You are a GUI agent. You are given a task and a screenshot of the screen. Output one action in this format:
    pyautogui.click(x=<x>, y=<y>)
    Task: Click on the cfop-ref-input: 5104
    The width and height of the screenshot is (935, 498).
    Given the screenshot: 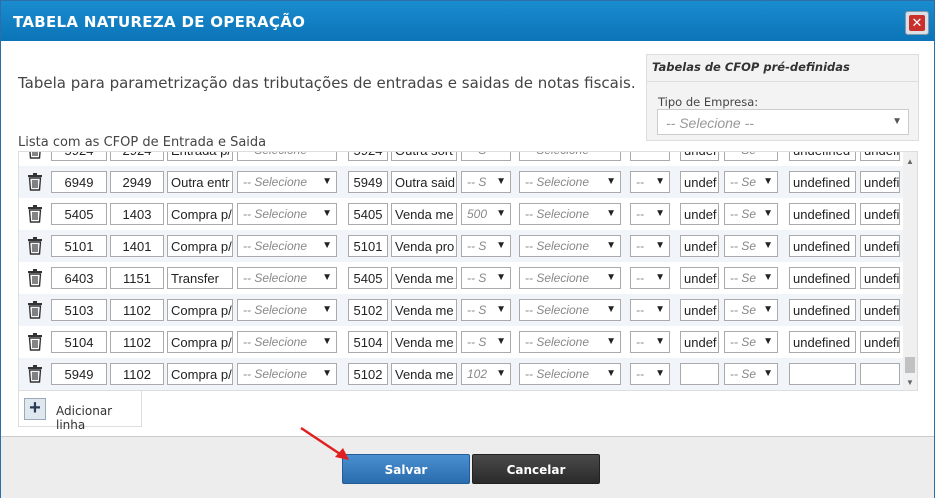 What is the action you would take?
    pyautogui.click(x=368, y=342)
    